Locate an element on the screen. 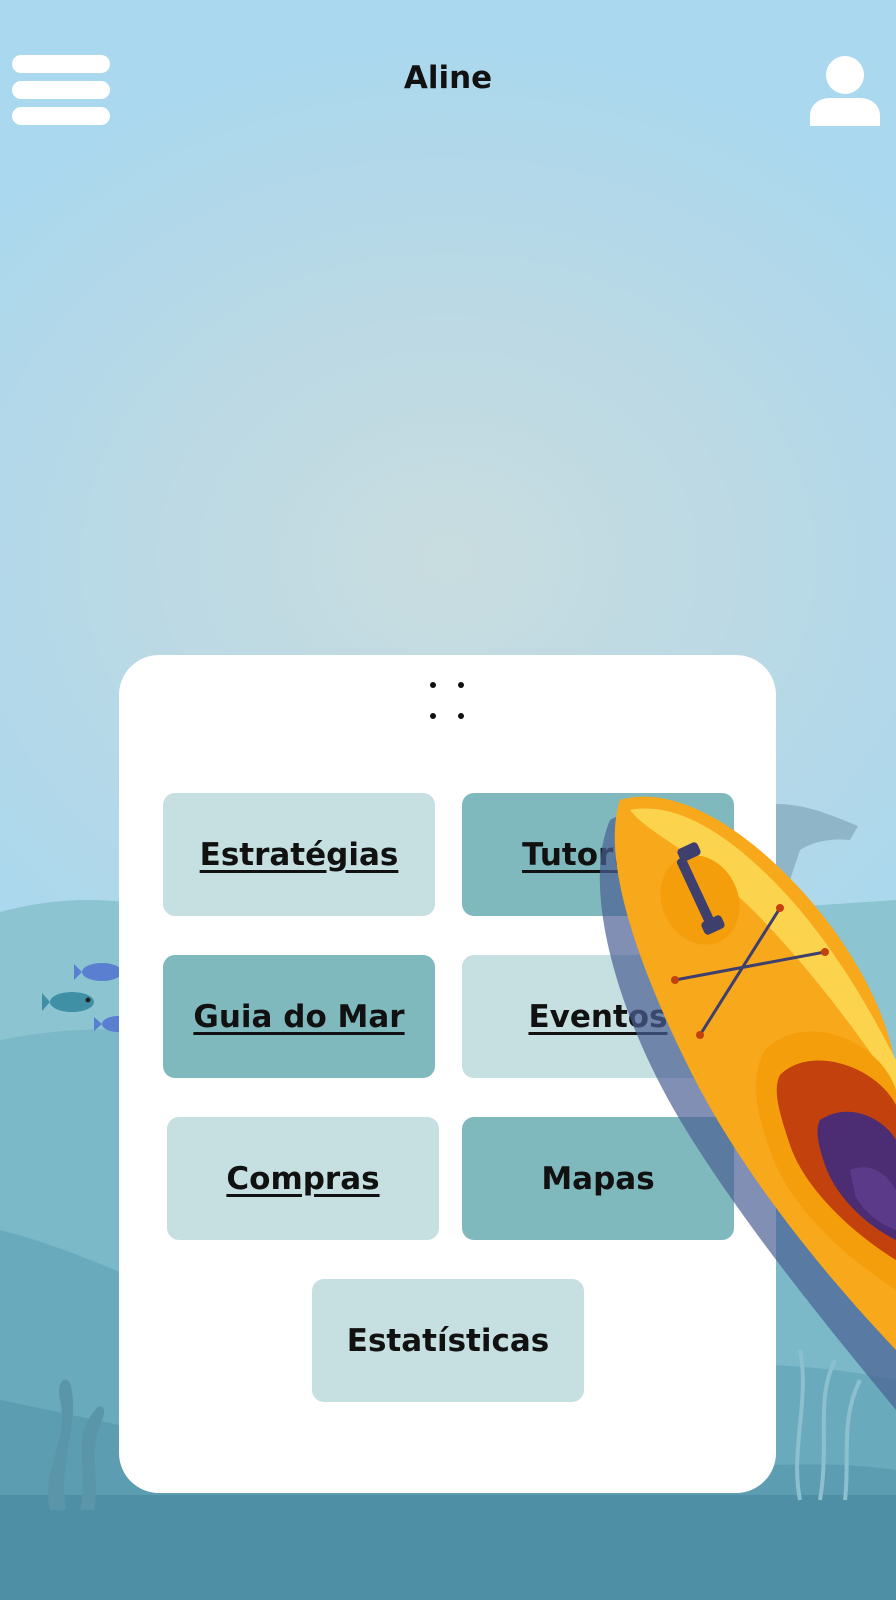  hamburger-menu-icon is located at coordinates (61, 90).